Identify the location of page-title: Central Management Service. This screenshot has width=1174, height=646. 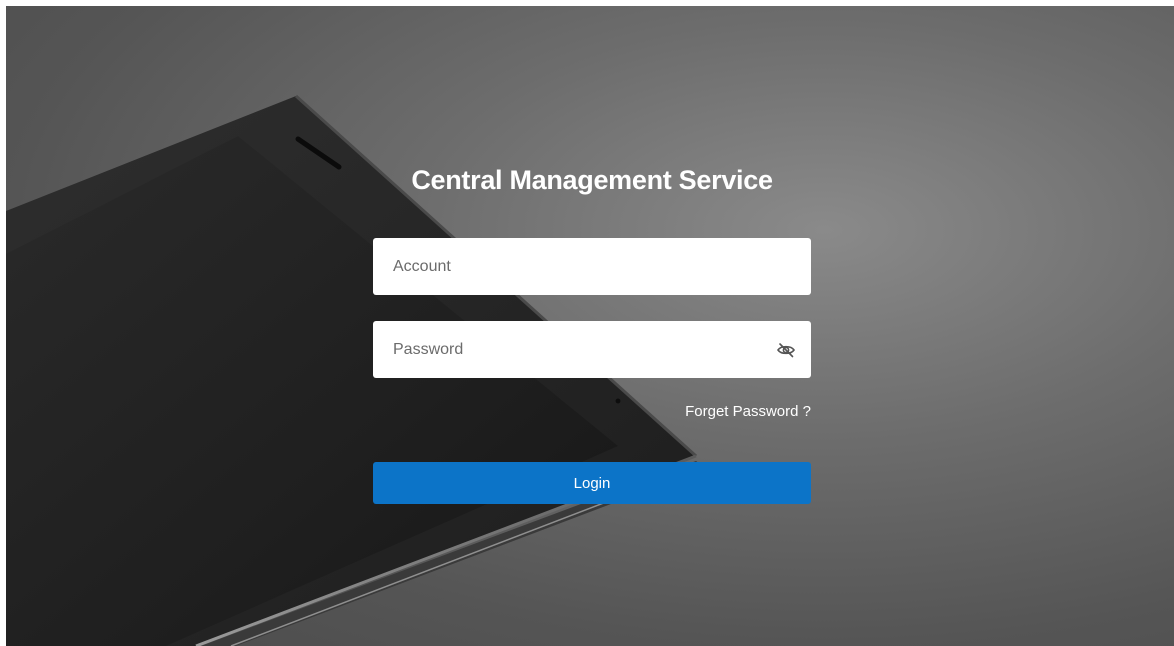
(592, 180).